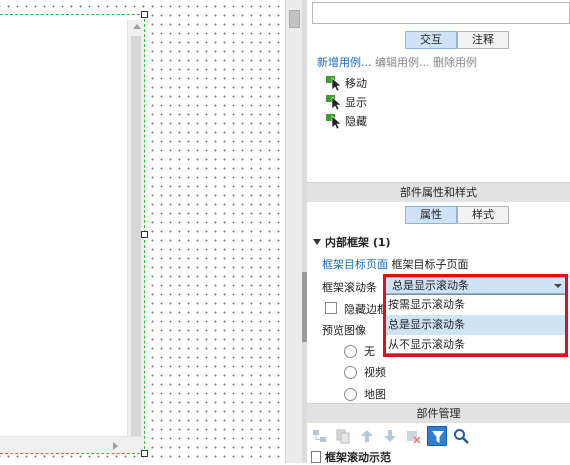 This screenshot has height=465, width=570. Describe the element at coordinates (350, 372) in the screenshot. I see `preview-radio-video` at that location.